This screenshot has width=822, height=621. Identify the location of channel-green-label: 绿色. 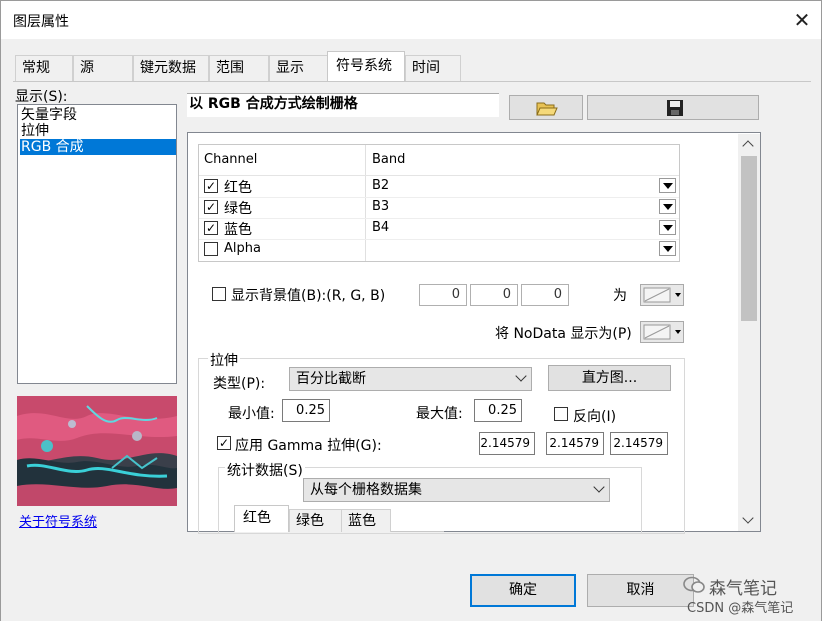
(238, 209).